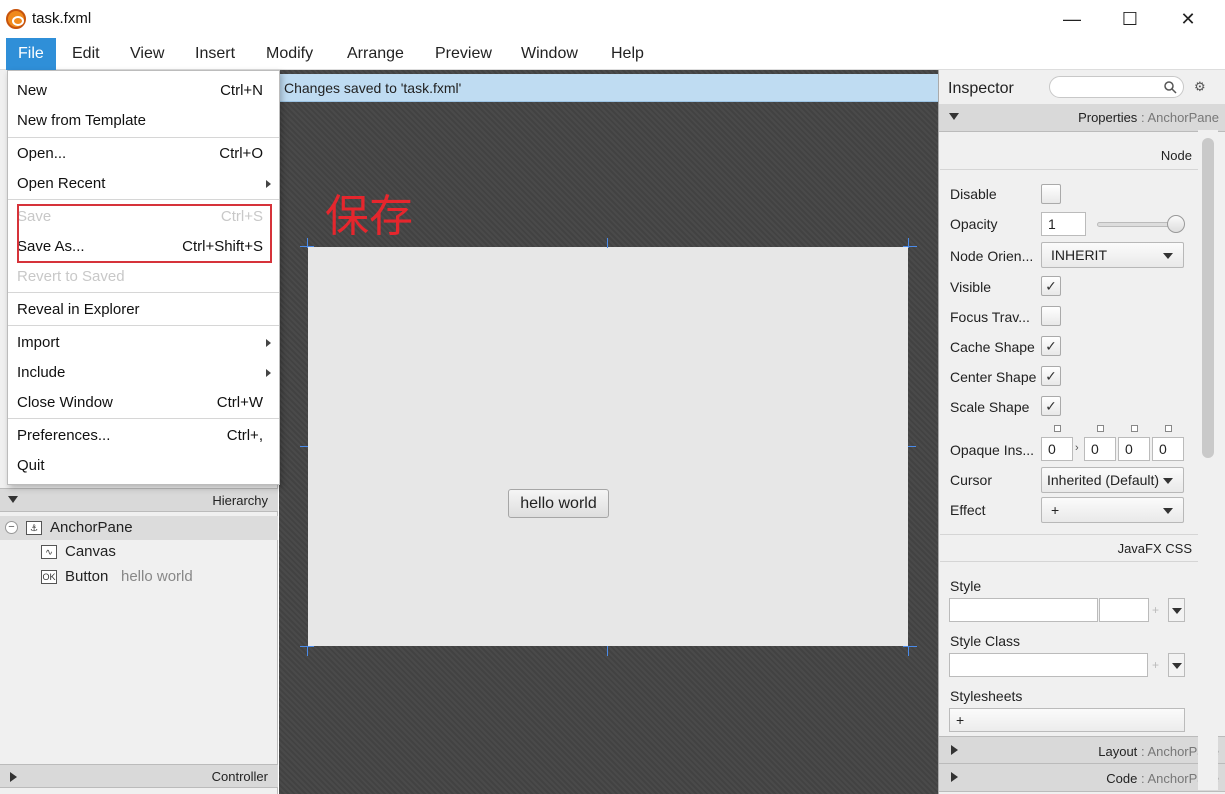 This screenshot has height=794, width=1225. Describe the element at coordinates (1112, 255) in the screenshot. I see `node-orientation-select: INHERIT` at that location.